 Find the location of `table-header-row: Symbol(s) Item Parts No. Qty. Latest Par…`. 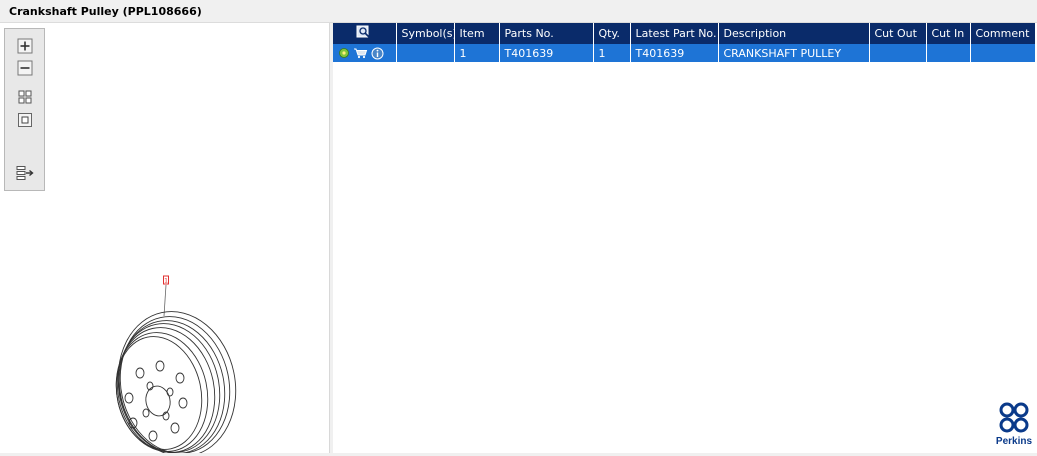

table-header-row: Symbol(s) Item Parts No. Qty. Latest Par… is located at coordinates (684, 33).